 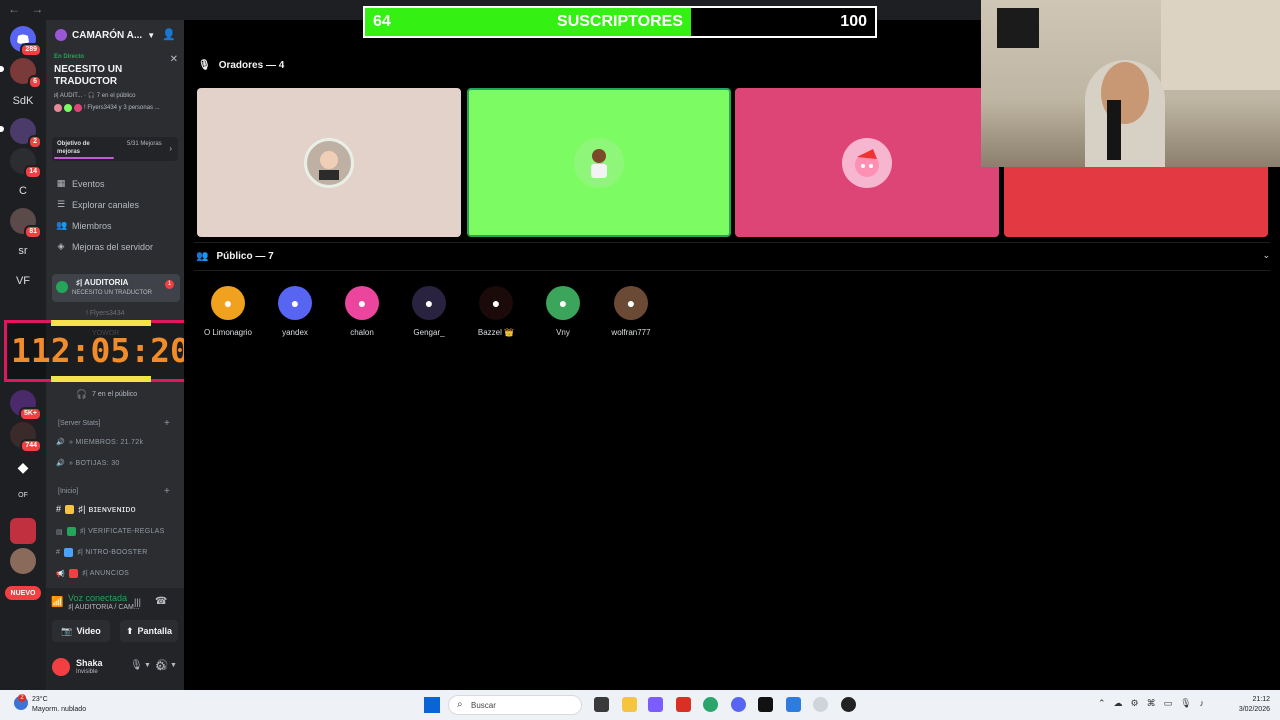 I want to click on windows-start-icon, so click(x=432, y=705).